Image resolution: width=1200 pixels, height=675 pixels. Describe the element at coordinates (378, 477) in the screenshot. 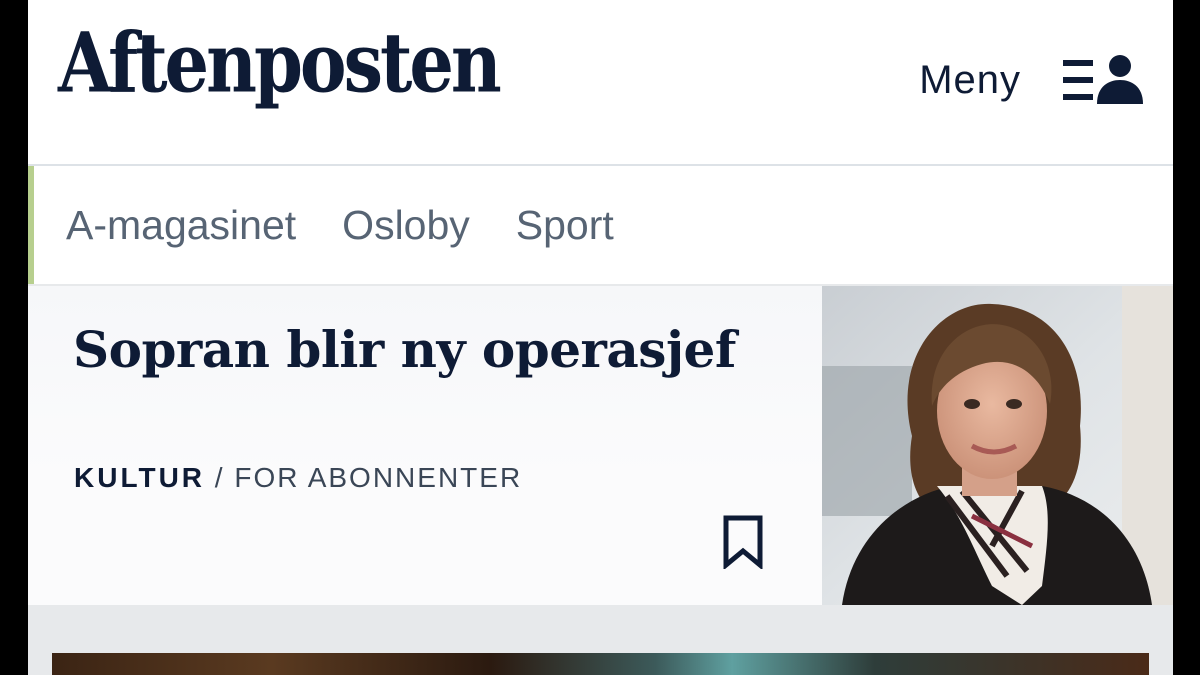

I see `article-access-label: FOR ABONNENTER` at that location.